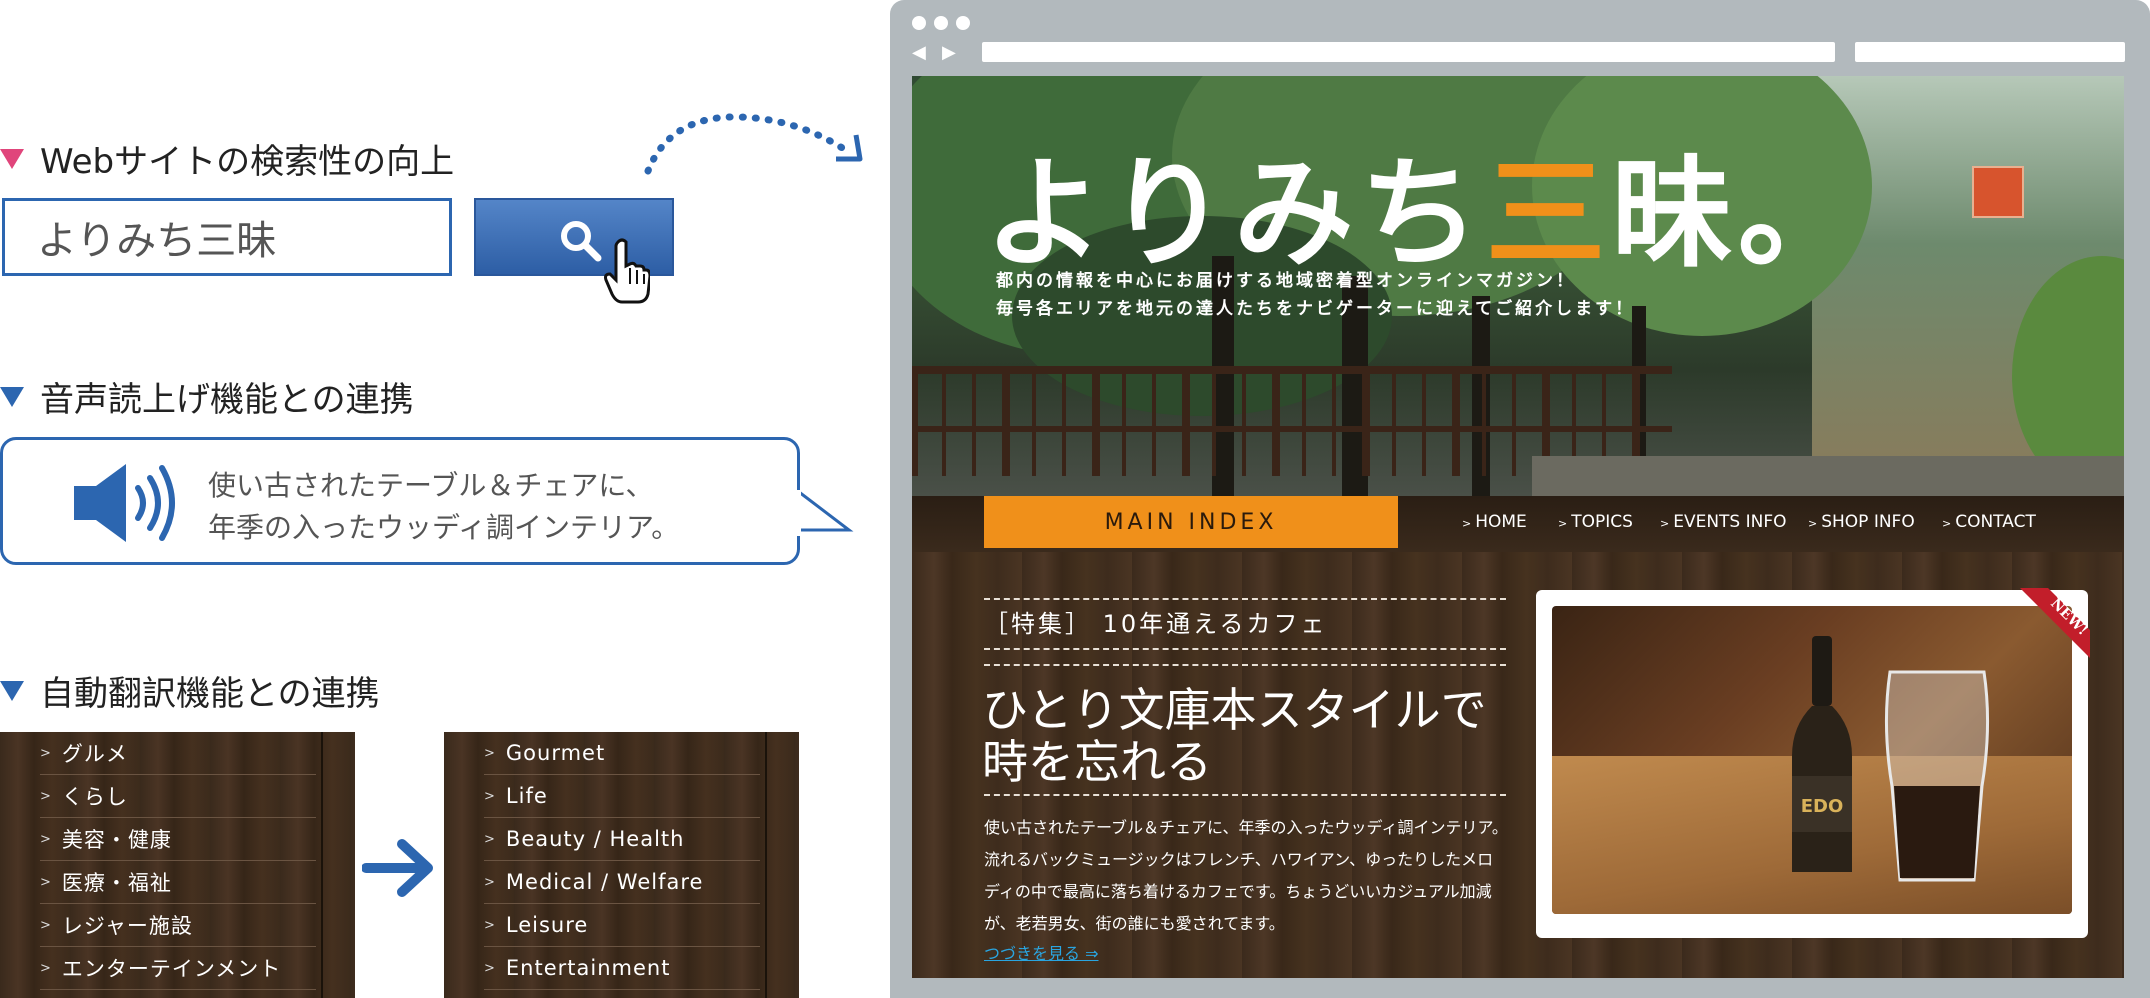 The image size is (2150, 998). What do you see at coordinates (178, 882) in the screenshot?
I see `menu-item: > 医療・福祉` at bounding box center [178, 882].